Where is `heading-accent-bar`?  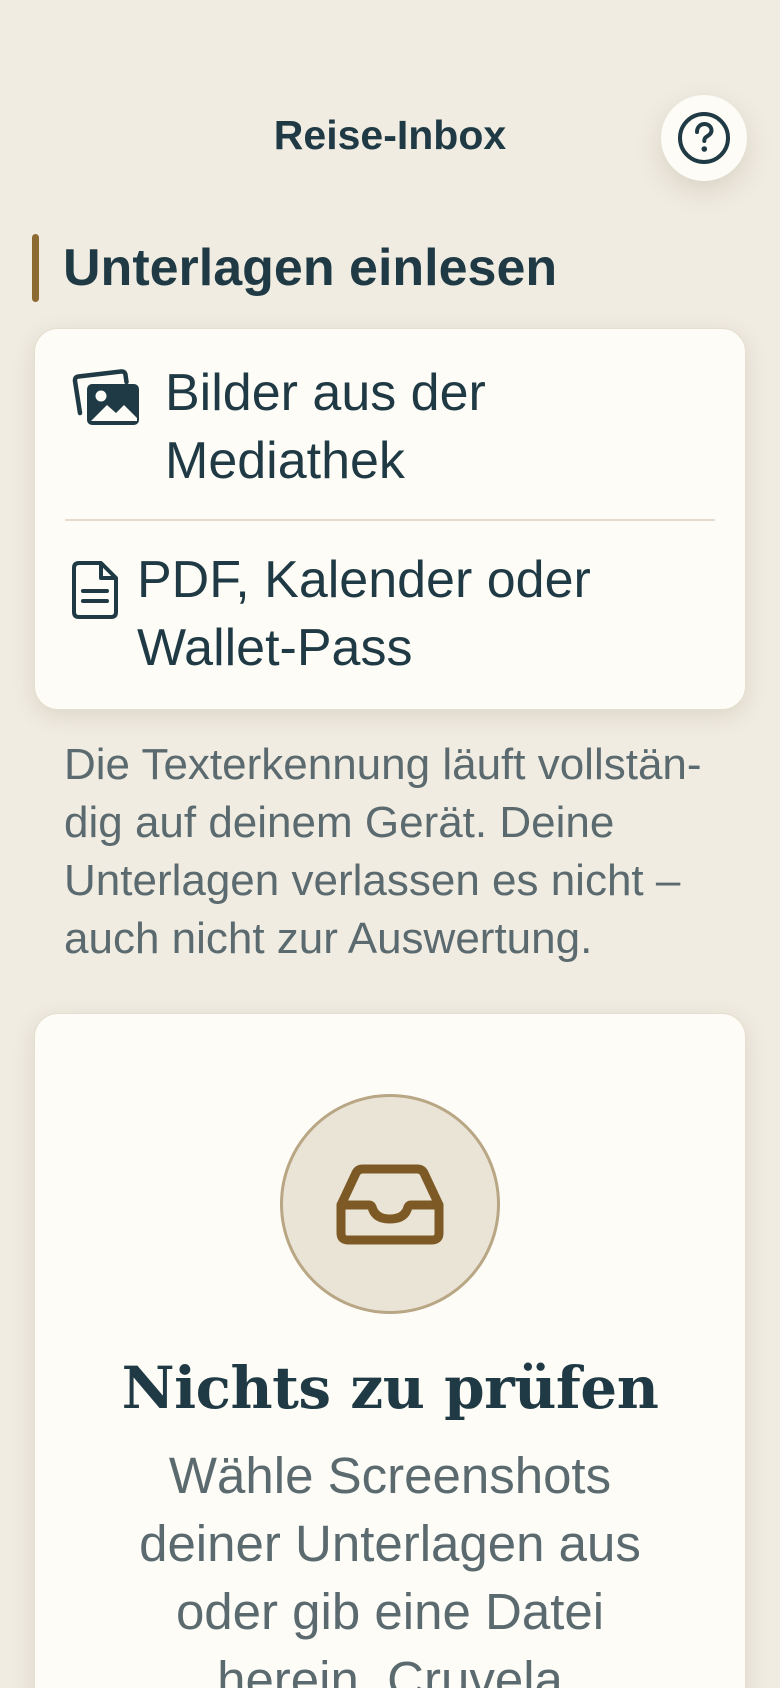
heading-accent-bar is located at coordinates (35, 268).